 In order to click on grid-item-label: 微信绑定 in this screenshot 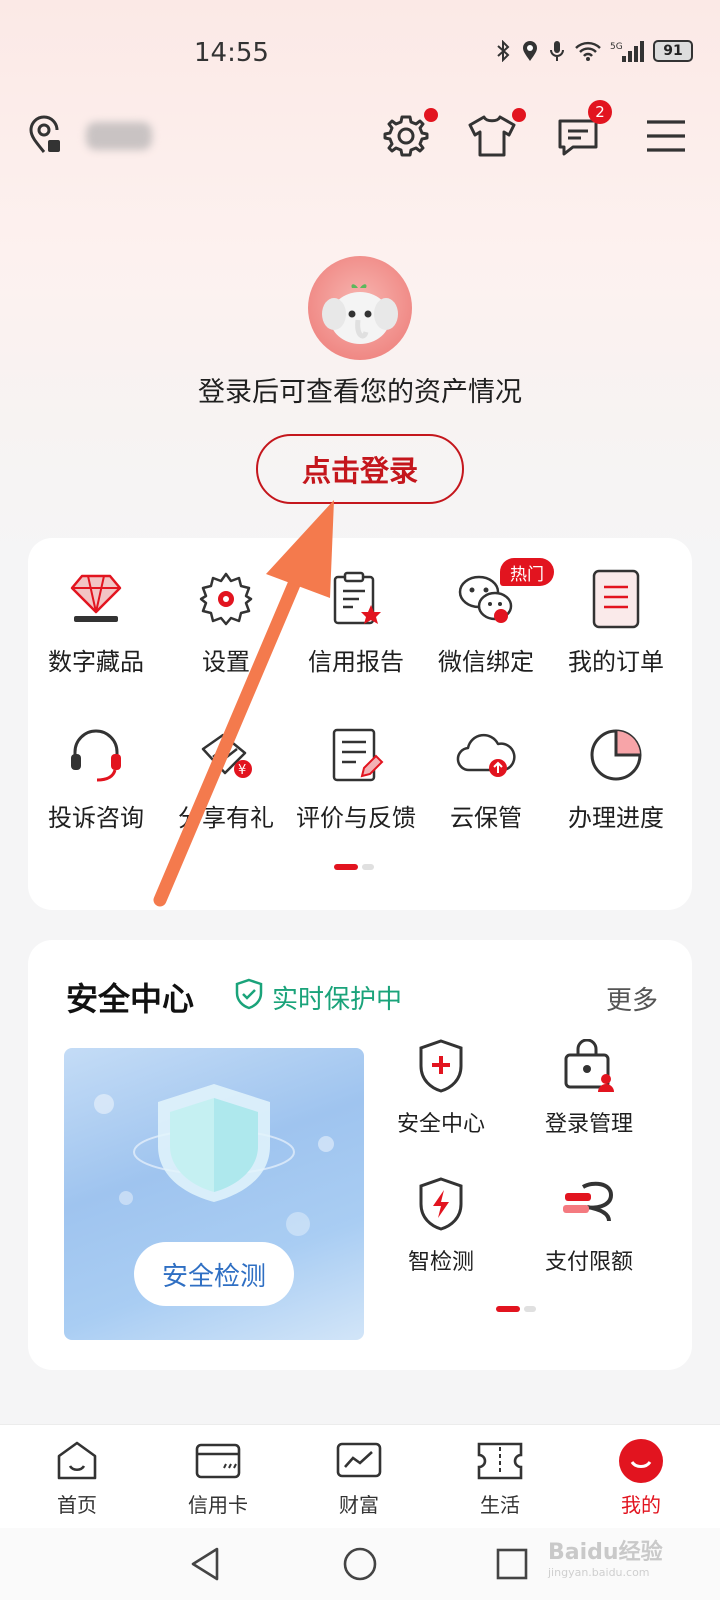, I will do `click(486, 662)`.